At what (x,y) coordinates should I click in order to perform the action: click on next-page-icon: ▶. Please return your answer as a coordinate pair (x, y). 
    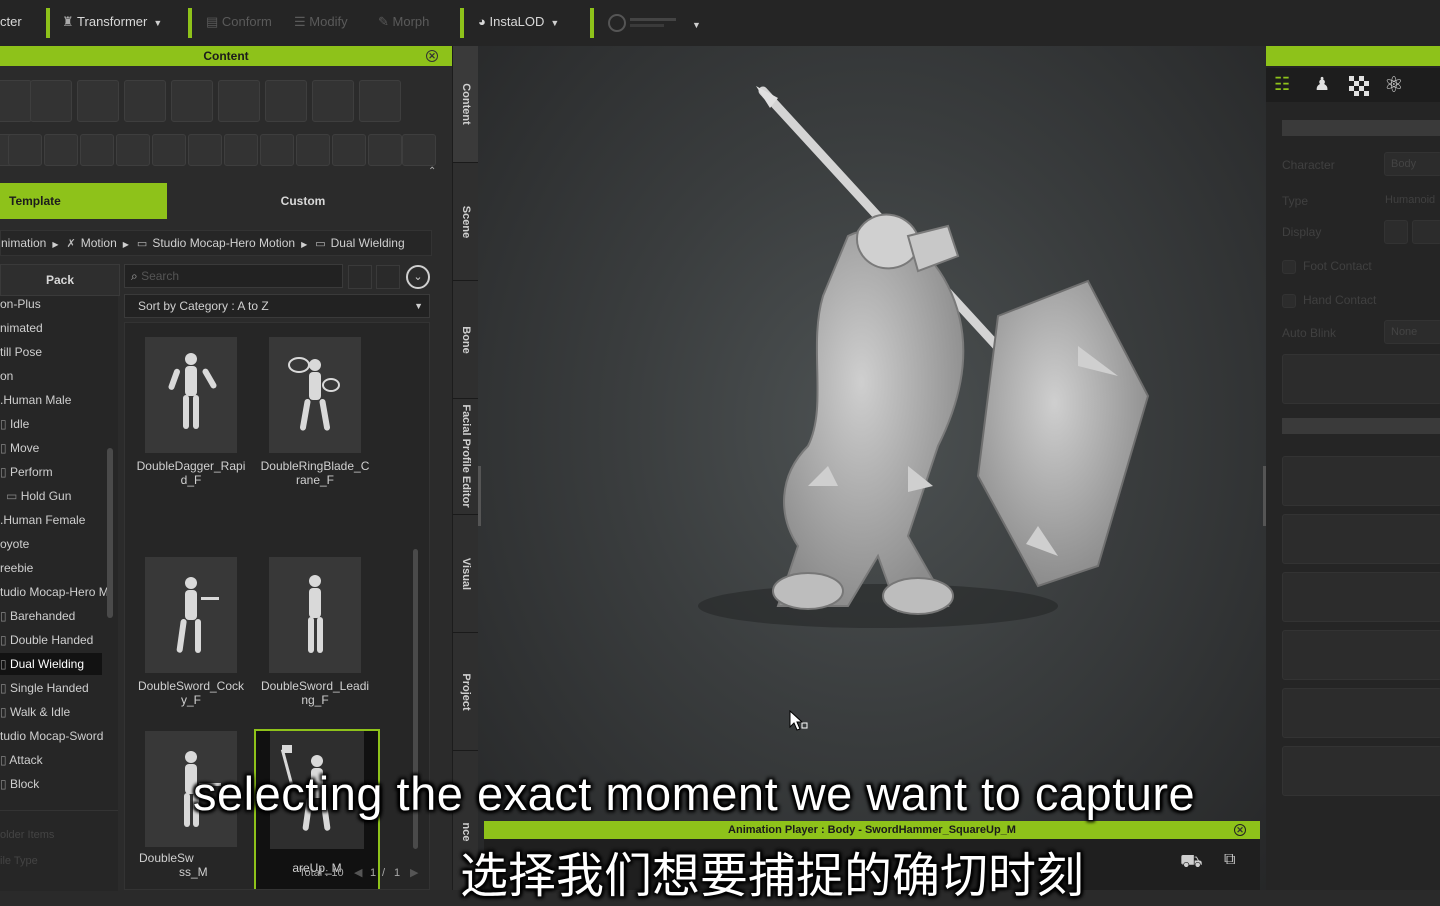
    Looking at the image, I should click on (414, 872).